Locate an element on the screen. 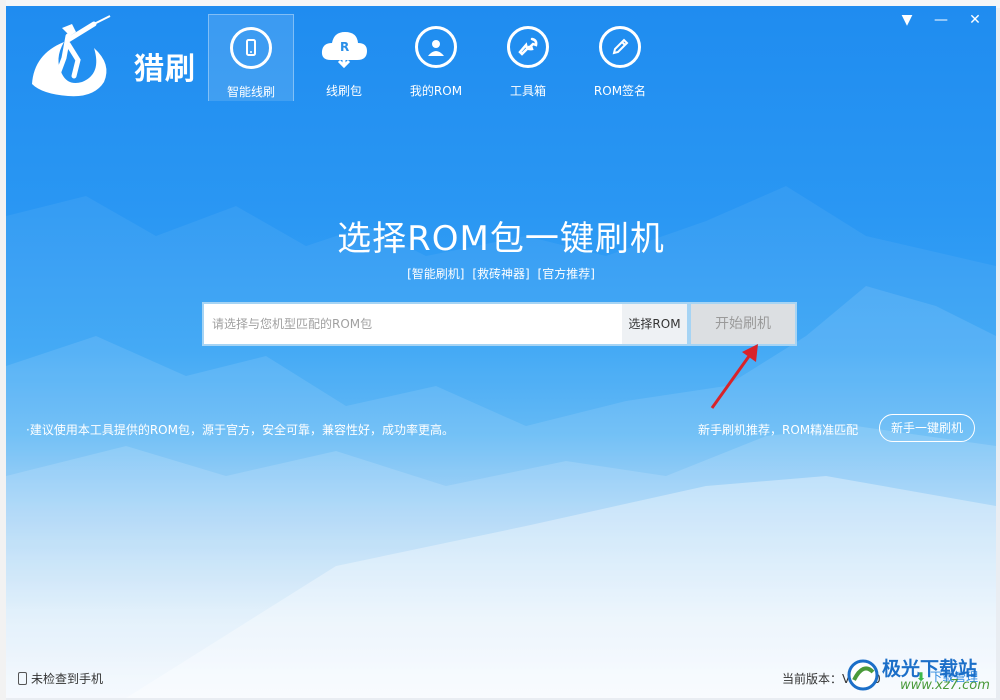 The width and height of the screenshot is (1000, 700). rom-select-box: 选择ROM is located at coordinates (445, 324).